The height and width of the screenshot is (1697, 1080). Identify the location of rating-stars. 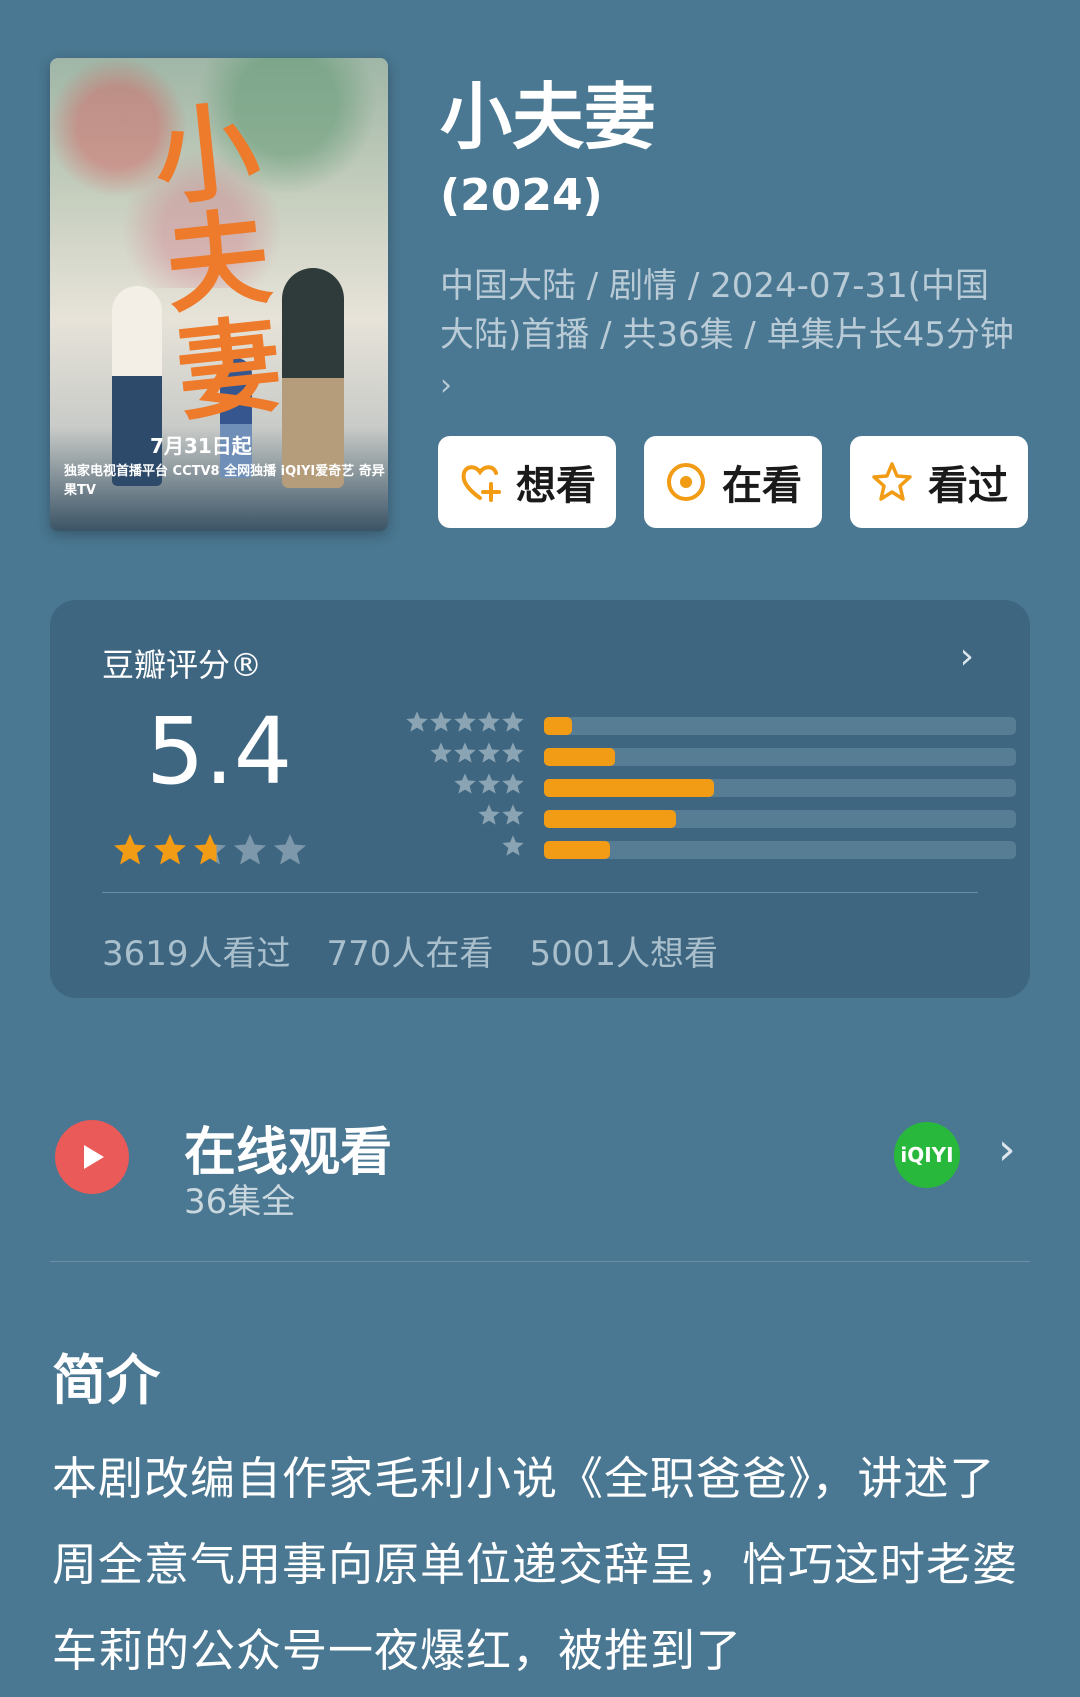
(210, 850).